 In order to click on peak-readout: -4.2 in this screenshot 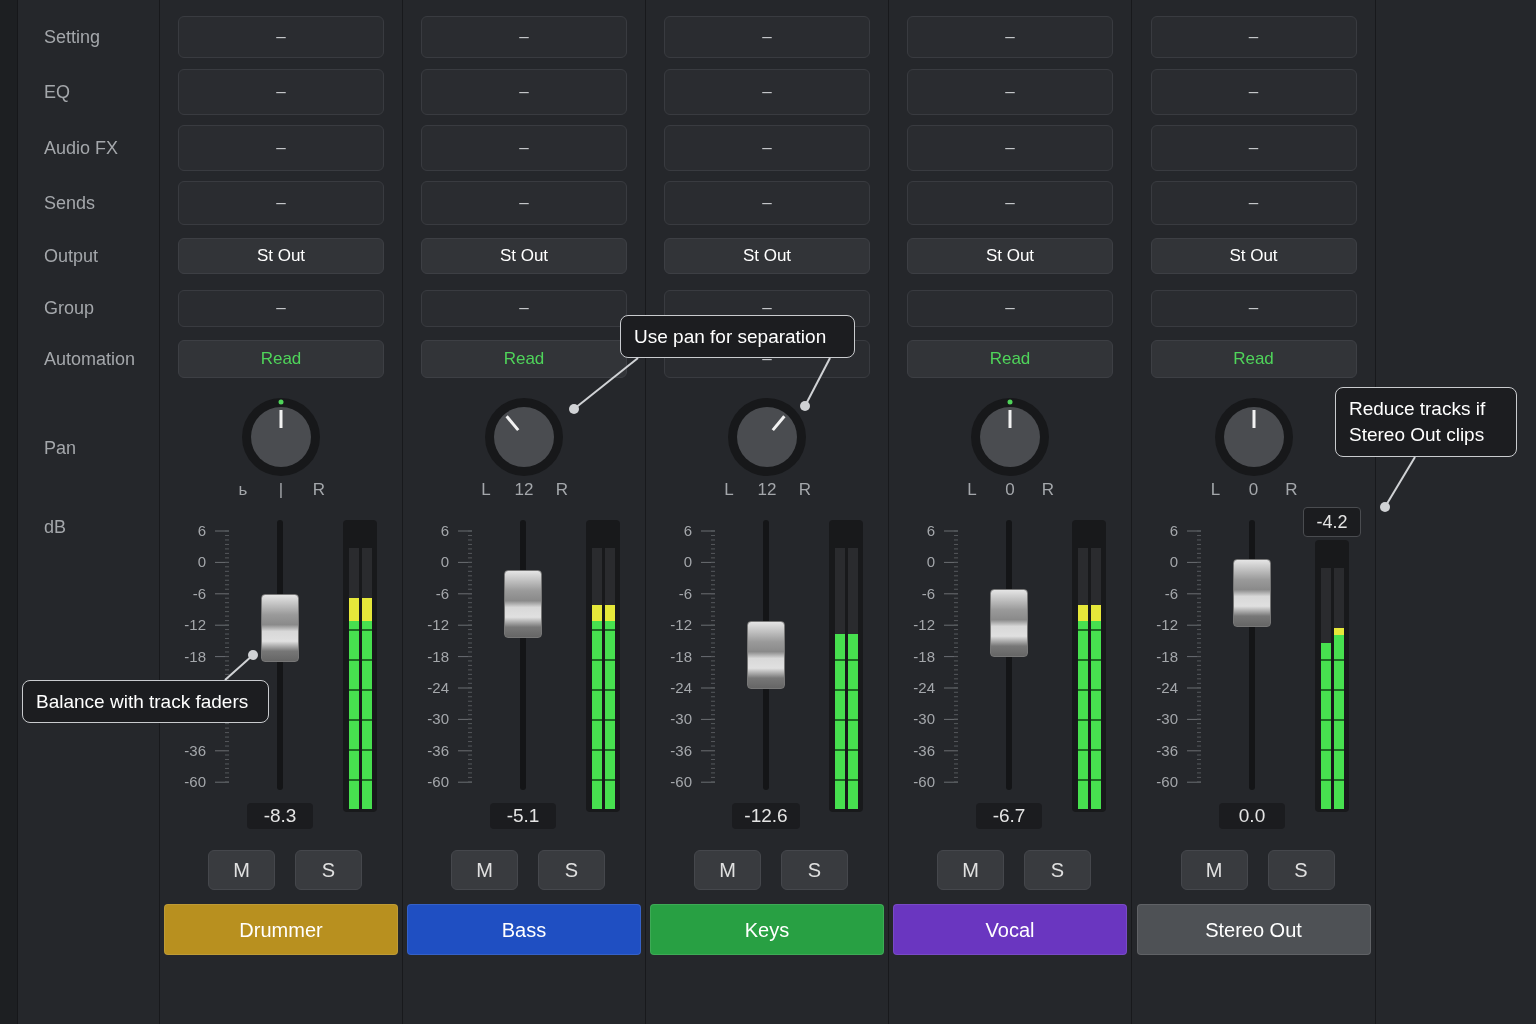, I will do `click(1332, 522)`.